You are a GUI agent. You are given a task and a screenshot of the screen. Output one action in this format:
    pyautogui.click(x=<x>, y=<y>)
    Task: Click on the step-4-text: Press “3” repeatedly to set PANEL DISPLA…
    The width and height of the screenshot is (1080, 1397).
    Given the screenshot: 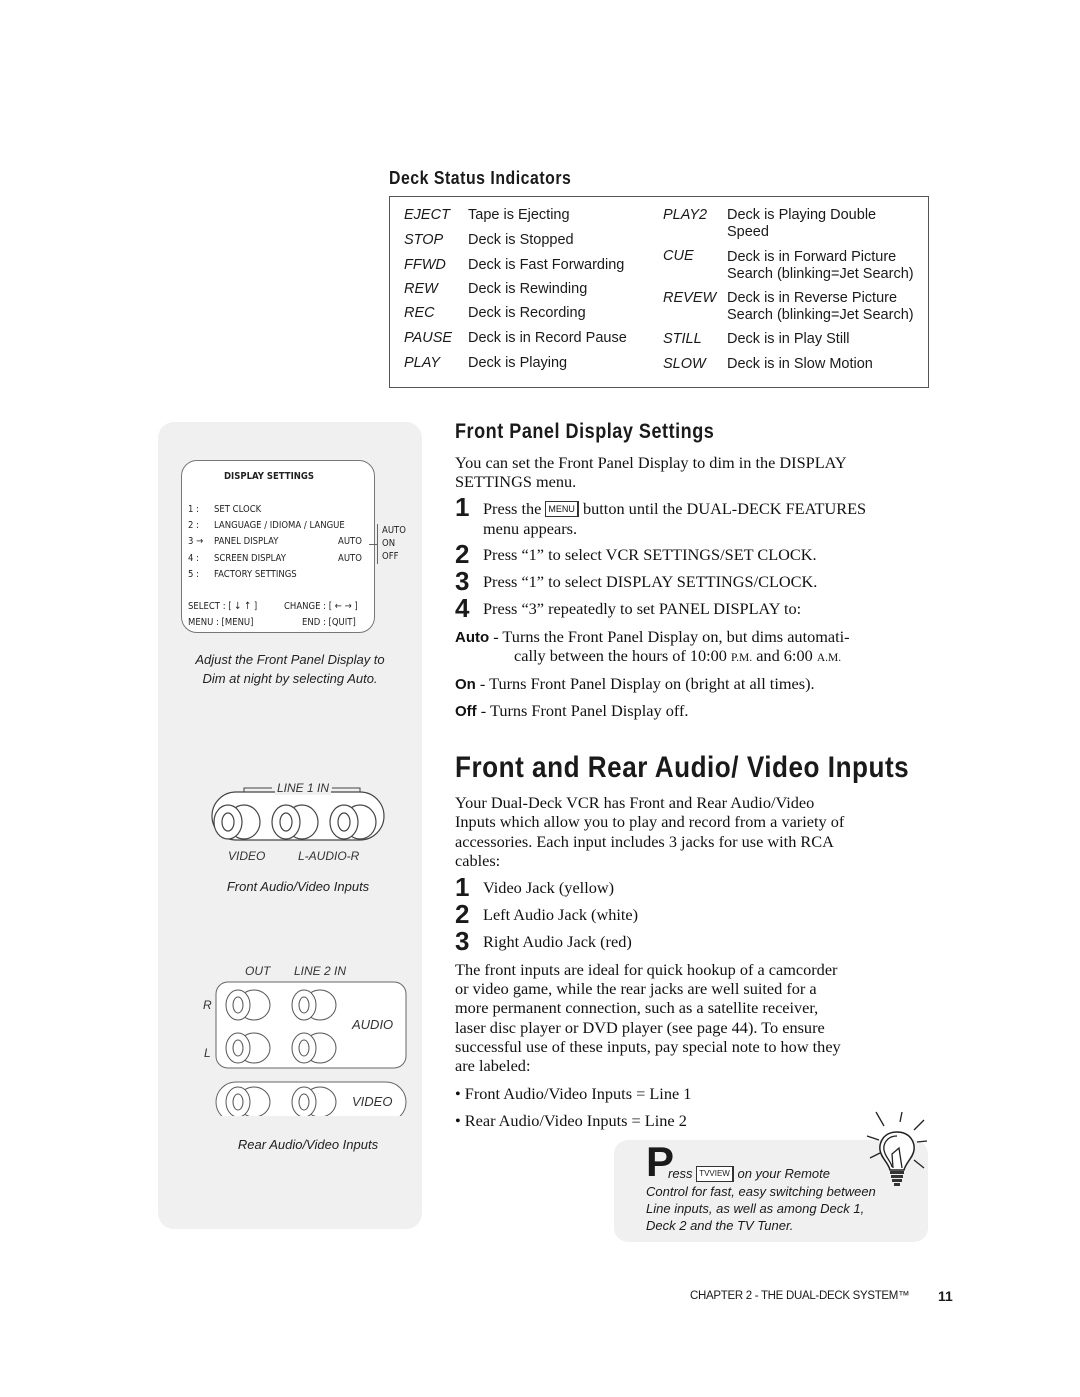 What is the action you would take?
    pyautogui.click(x=642, y=608)
    